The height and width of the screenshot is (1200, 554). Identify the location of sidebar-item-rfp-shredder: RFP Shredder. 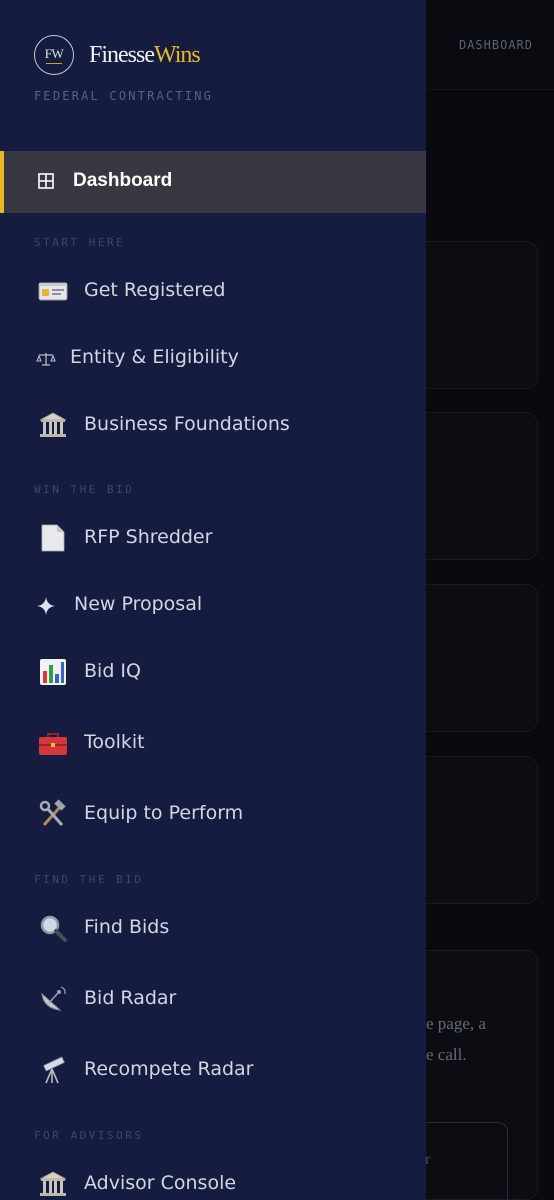
(213, 539).